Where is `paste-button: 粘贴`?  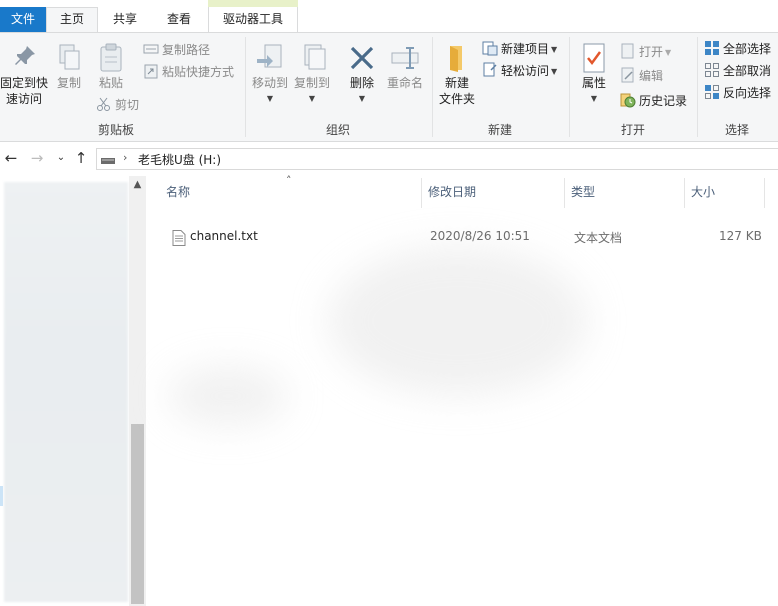
paste-button: 粘贴 is located at coordinates (111, 67).